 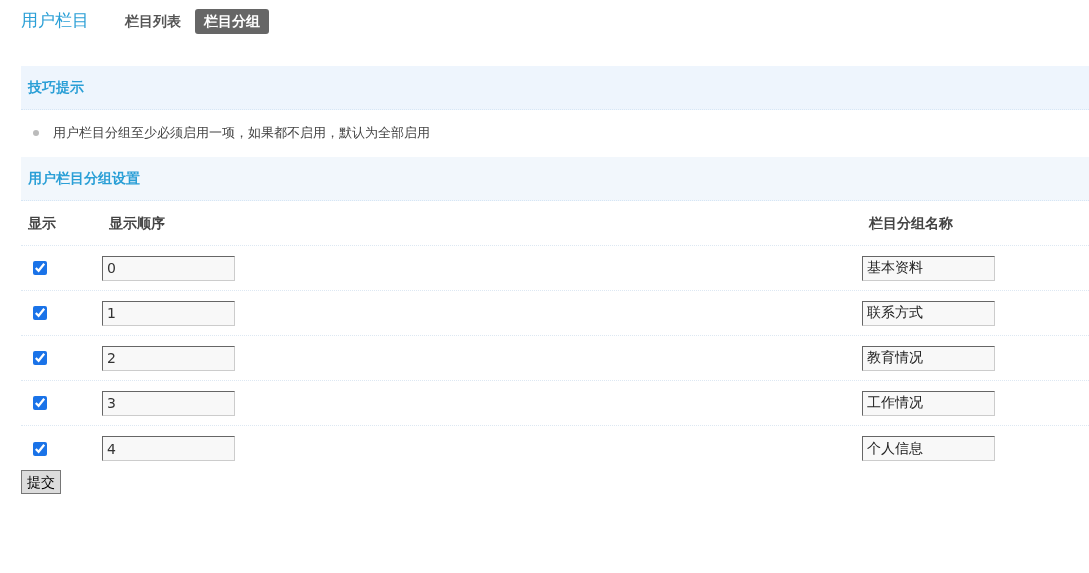 What do you see at coordinates (232, 21) in the screenshot?
I see `nav-tab: 栏目分组` at bounding box center [232, 21].